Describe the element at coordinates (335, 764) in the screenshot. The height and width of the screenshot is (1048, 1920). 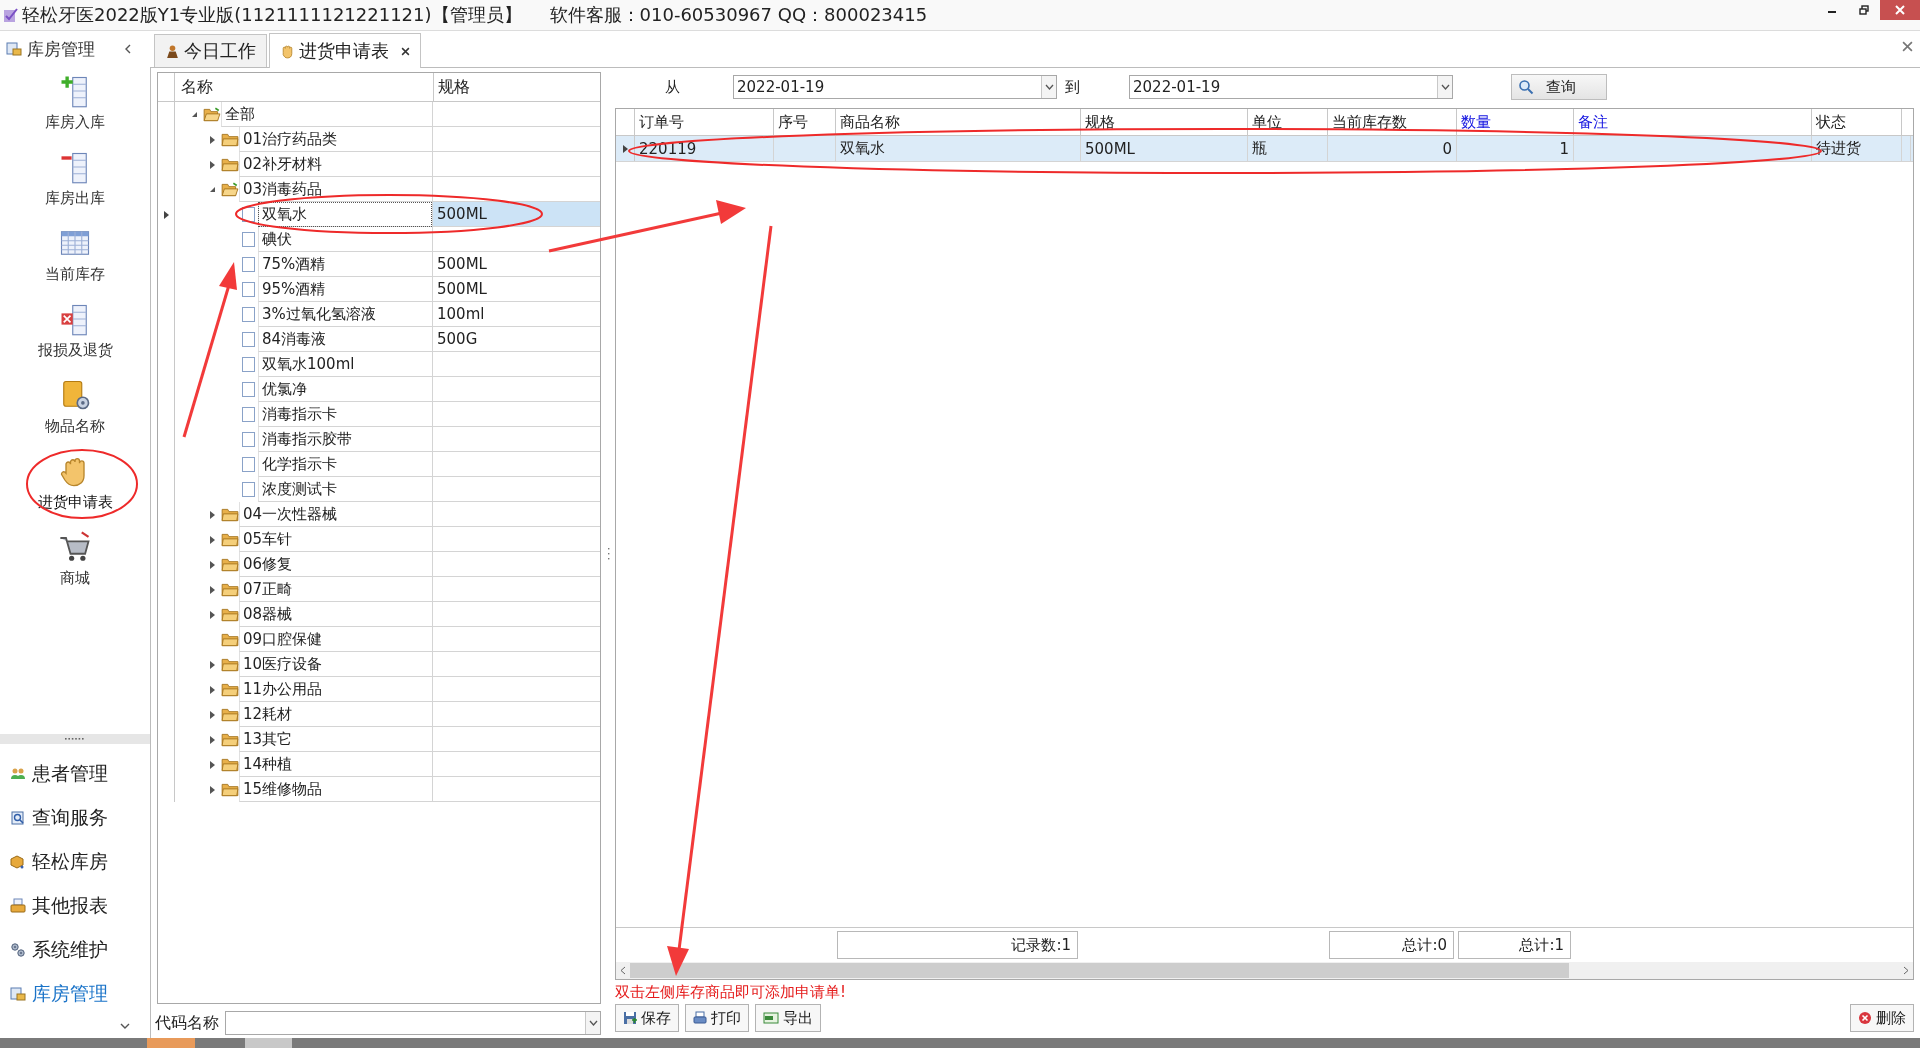
I see `tree-node: 14种植` at that location.